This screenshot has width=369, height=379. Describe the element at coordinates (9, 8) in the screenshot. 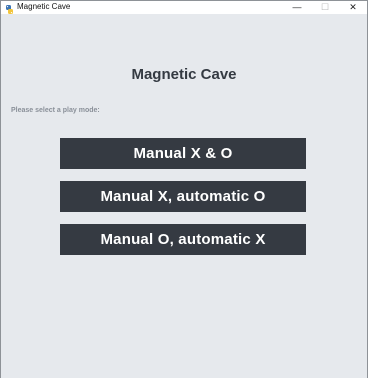

I see `snake-app-icon` at that location.